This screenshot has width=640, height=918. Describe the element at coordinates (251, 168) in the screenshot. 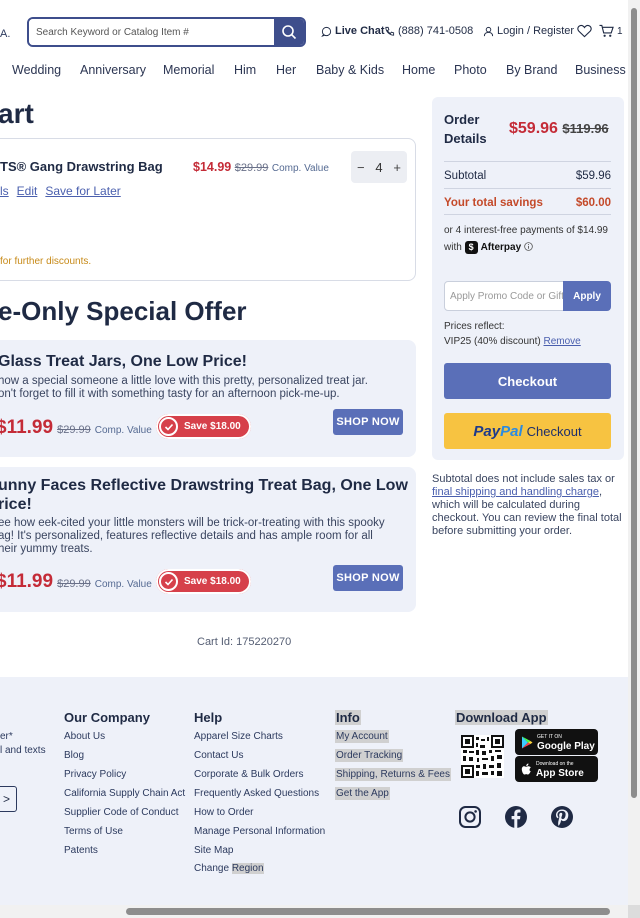

I see `item-comp-price: $29.99` at that location.